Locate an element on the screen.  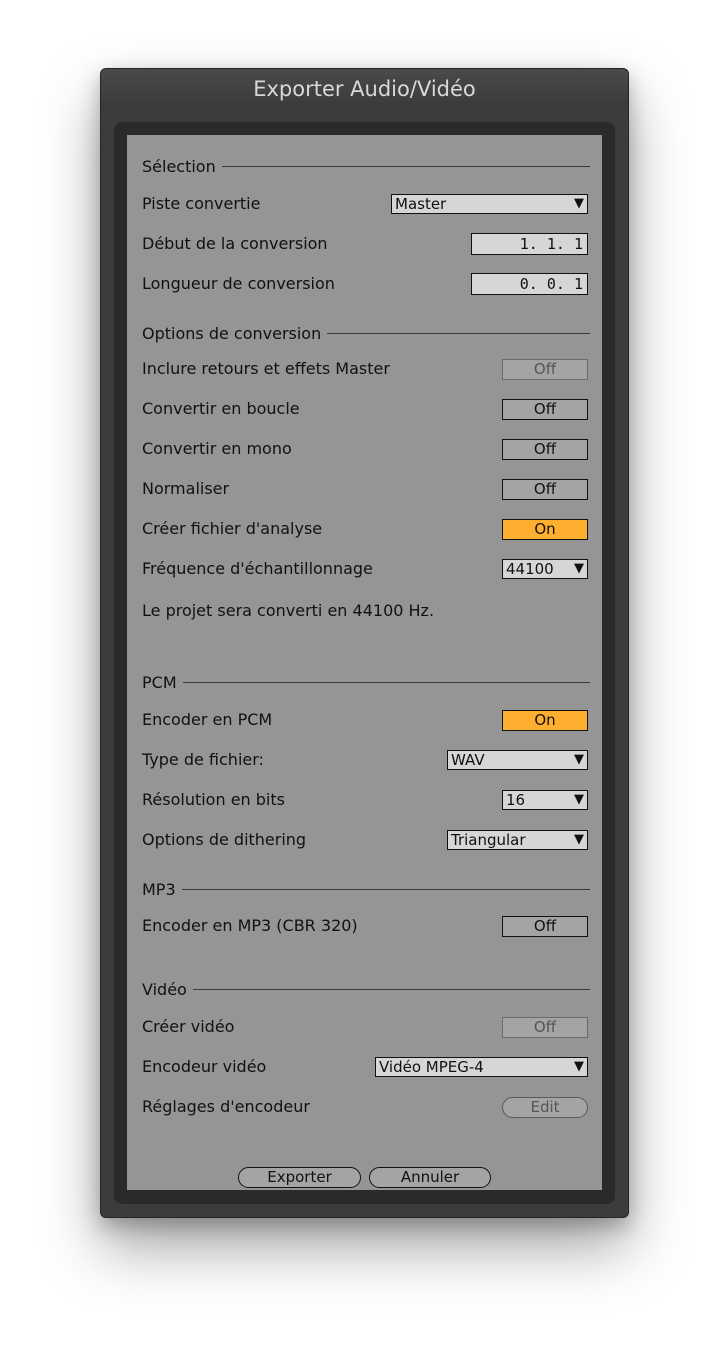
dither-value: Triangular is located at coordinates (488, 840).